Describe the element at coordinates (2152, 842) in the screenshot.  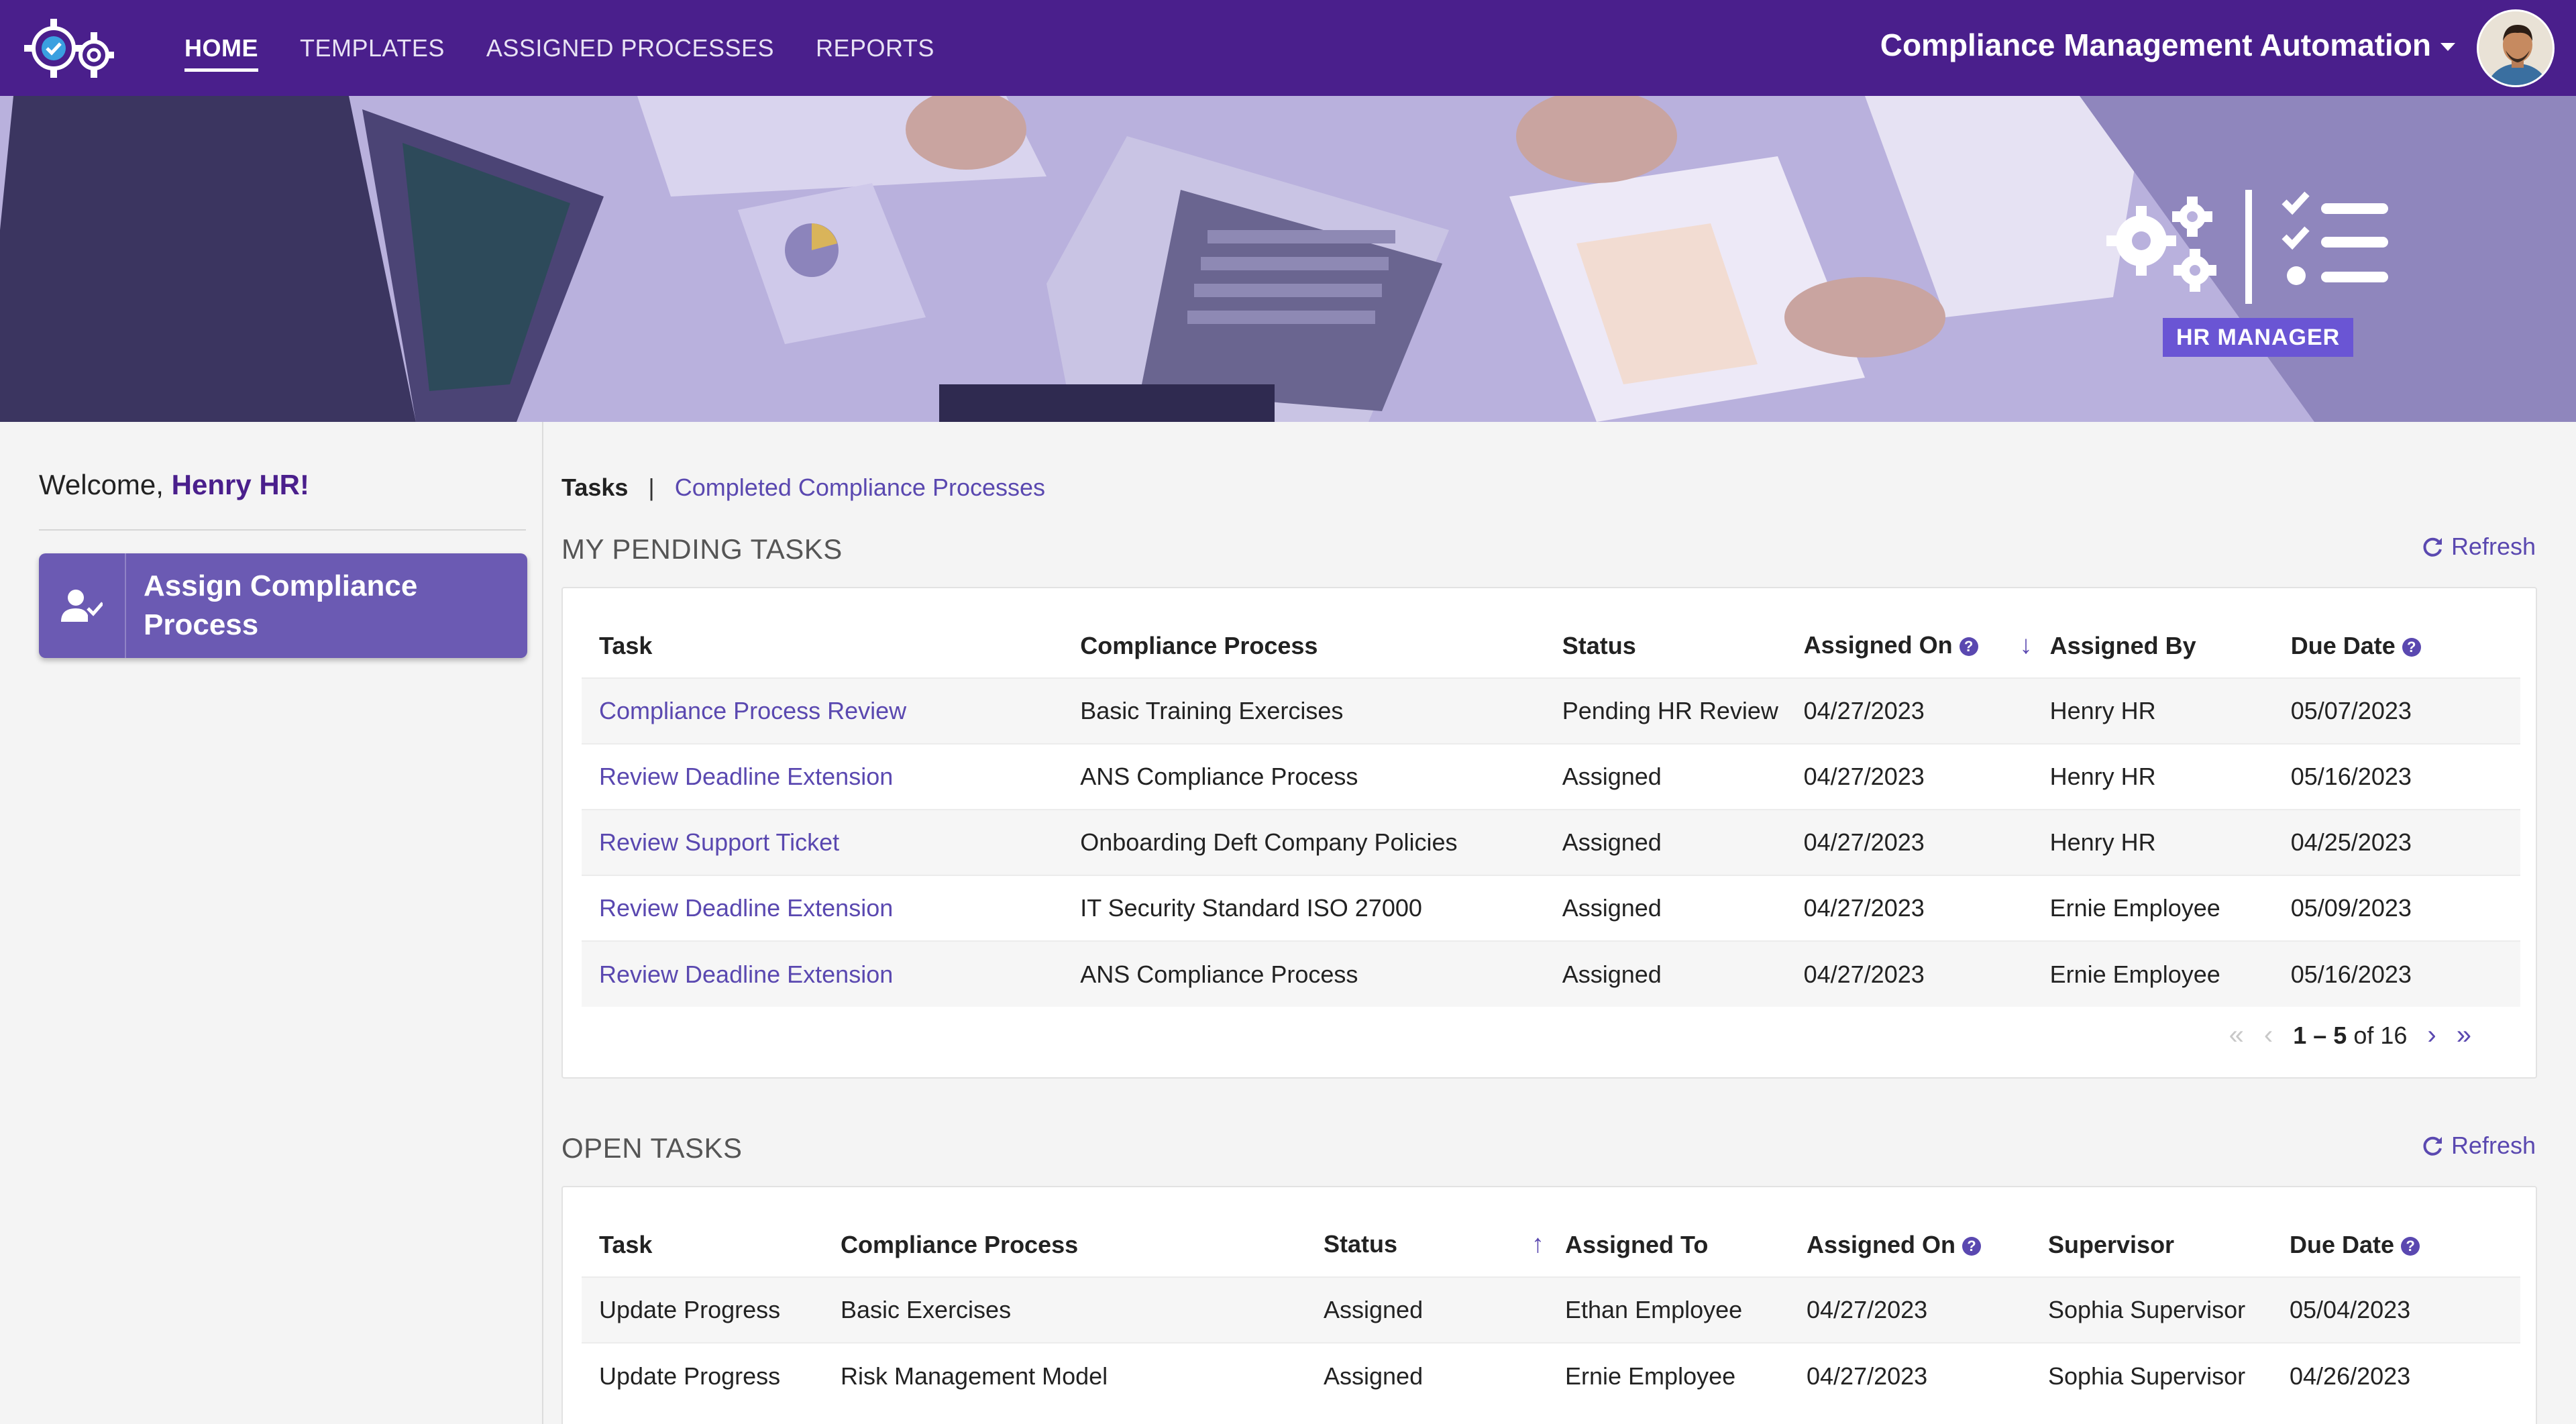
I see `cell-assigned-by: Henry HR` at that location.